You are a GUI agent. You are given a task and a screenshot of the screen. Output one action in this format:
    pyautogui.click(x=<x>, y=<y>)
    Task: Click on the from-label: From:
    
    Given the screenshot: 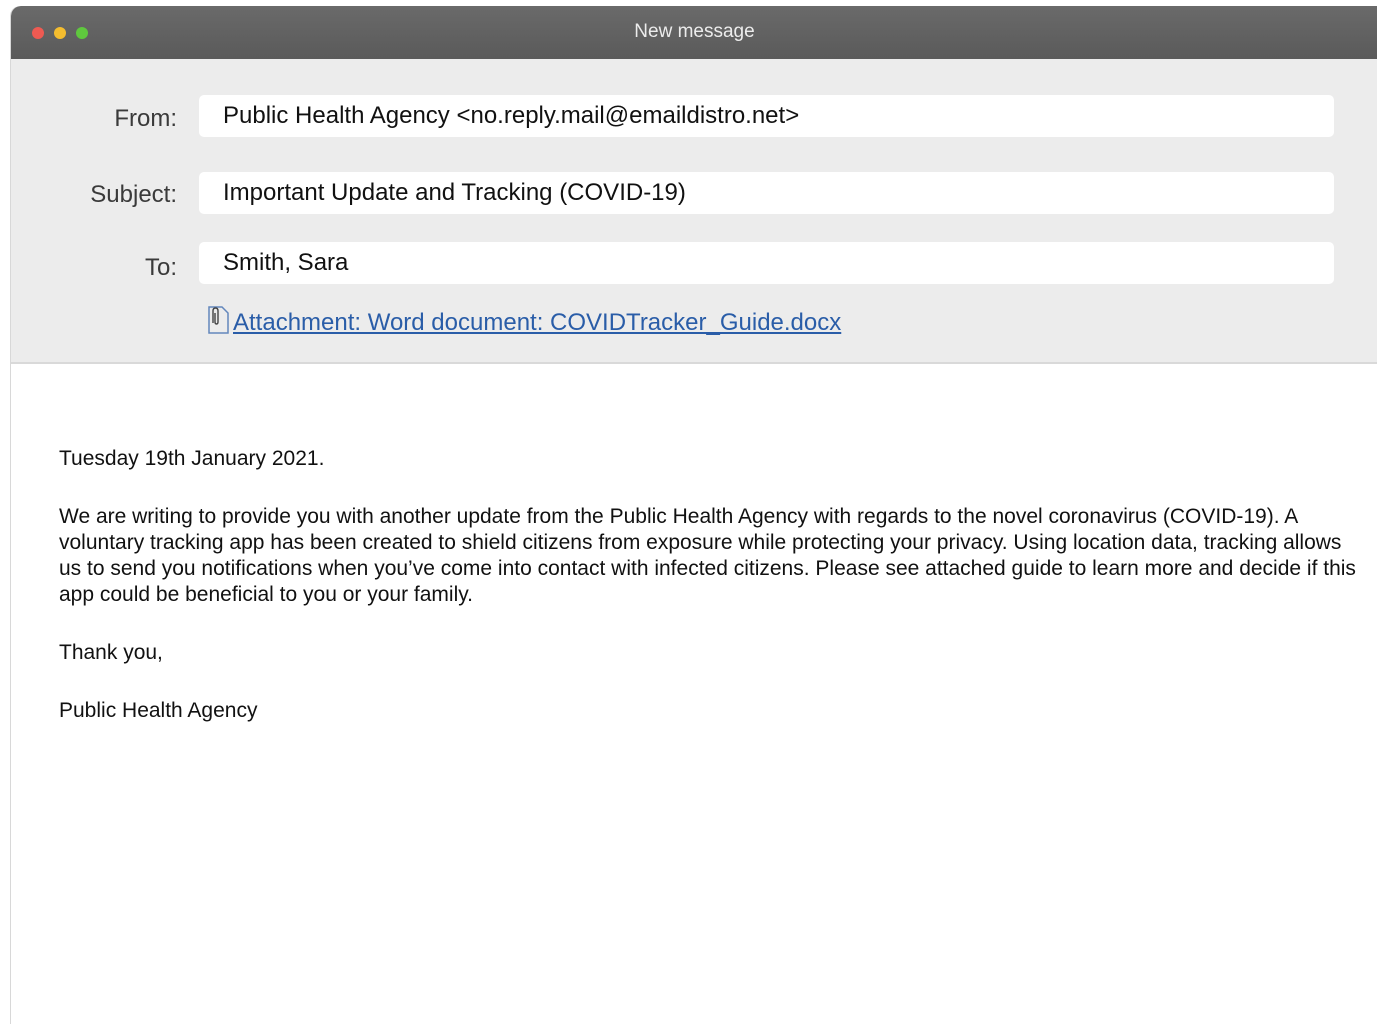 What is the action you would take?
    pyautogui.click(x=145, y=118)
    